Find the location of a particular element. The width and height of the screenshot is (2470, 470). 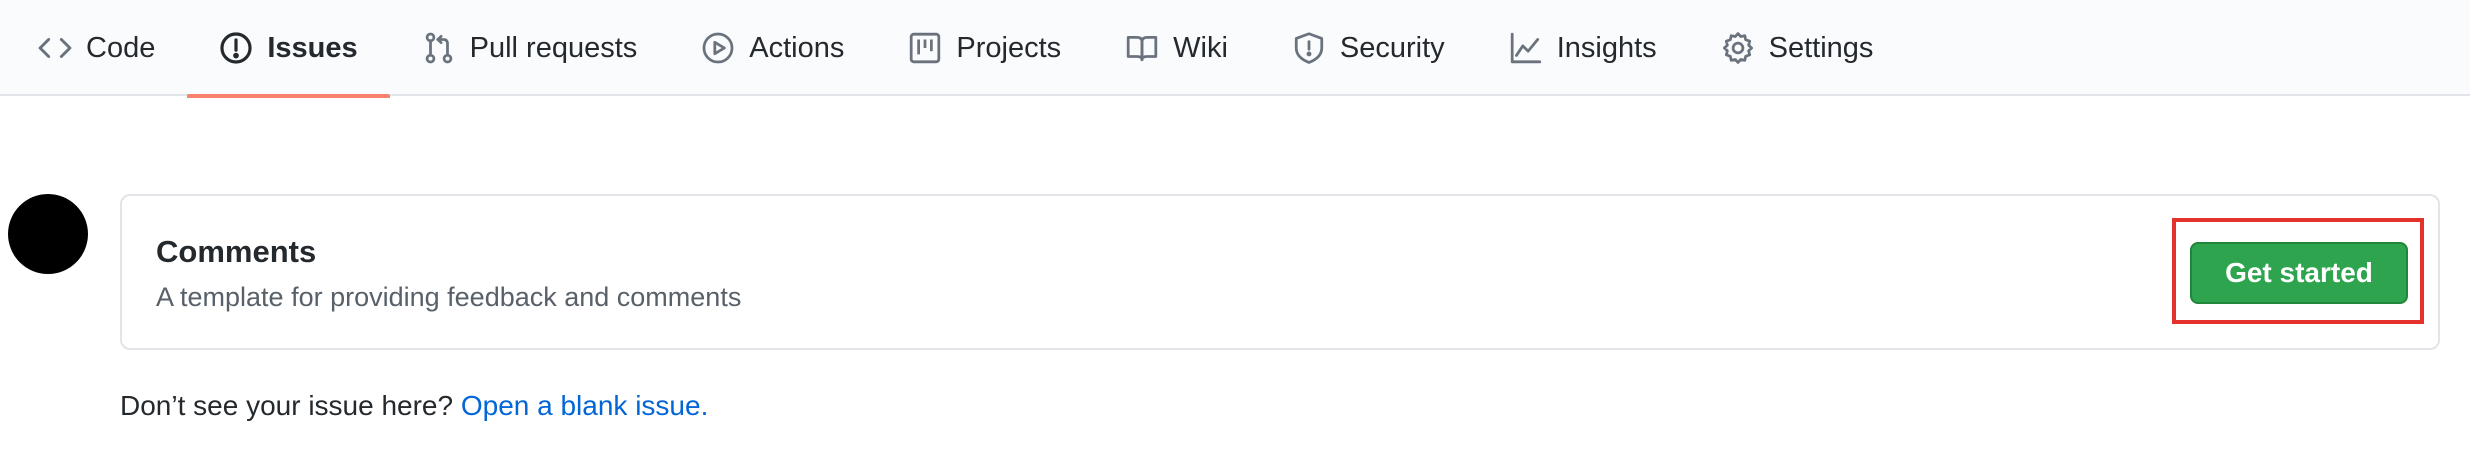

tab-label: Pull requests is located at coordinates (553, 47).